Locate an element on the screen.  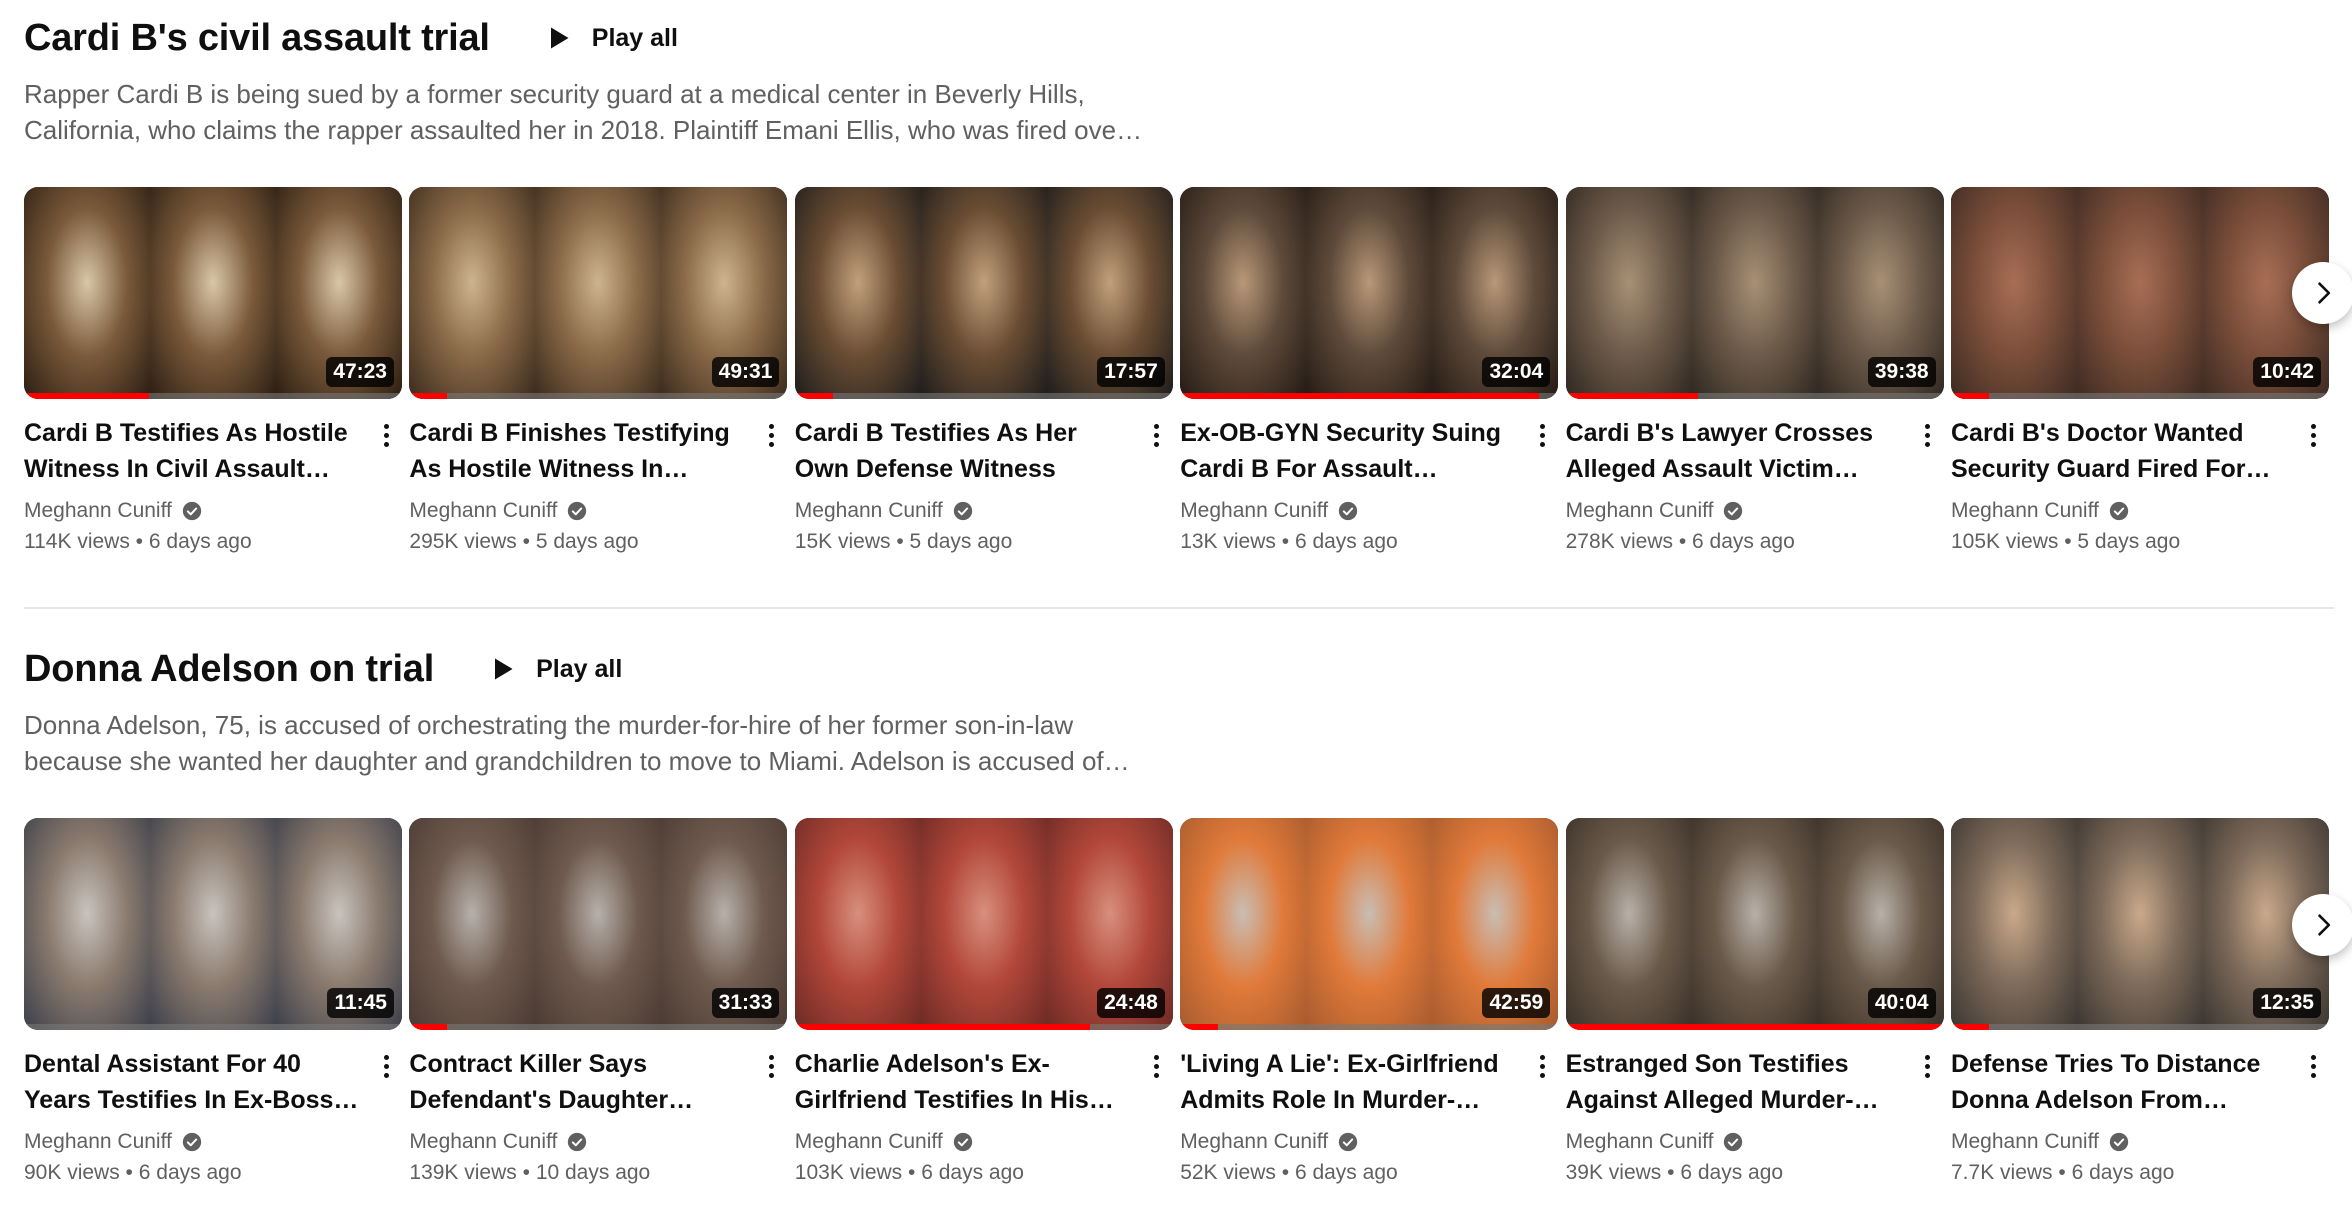
video-thumbnail: 12:35 is located at coordinates (2140, 924).